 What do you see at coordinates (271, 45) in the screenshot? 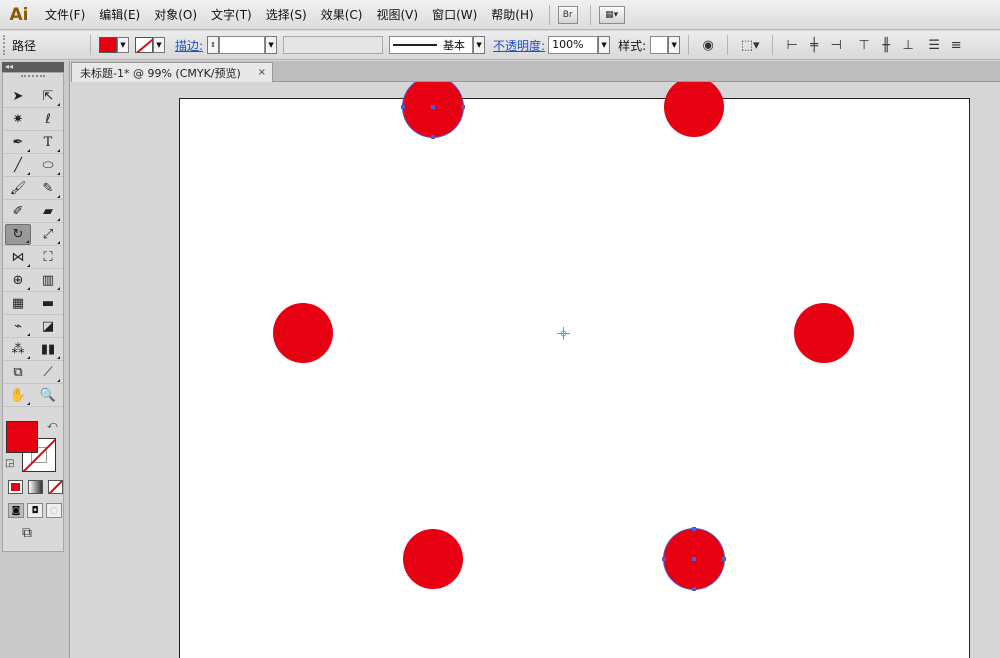
I see `stroke-weight-dropdown-icon: ▼` at bounding box center [271, 45].